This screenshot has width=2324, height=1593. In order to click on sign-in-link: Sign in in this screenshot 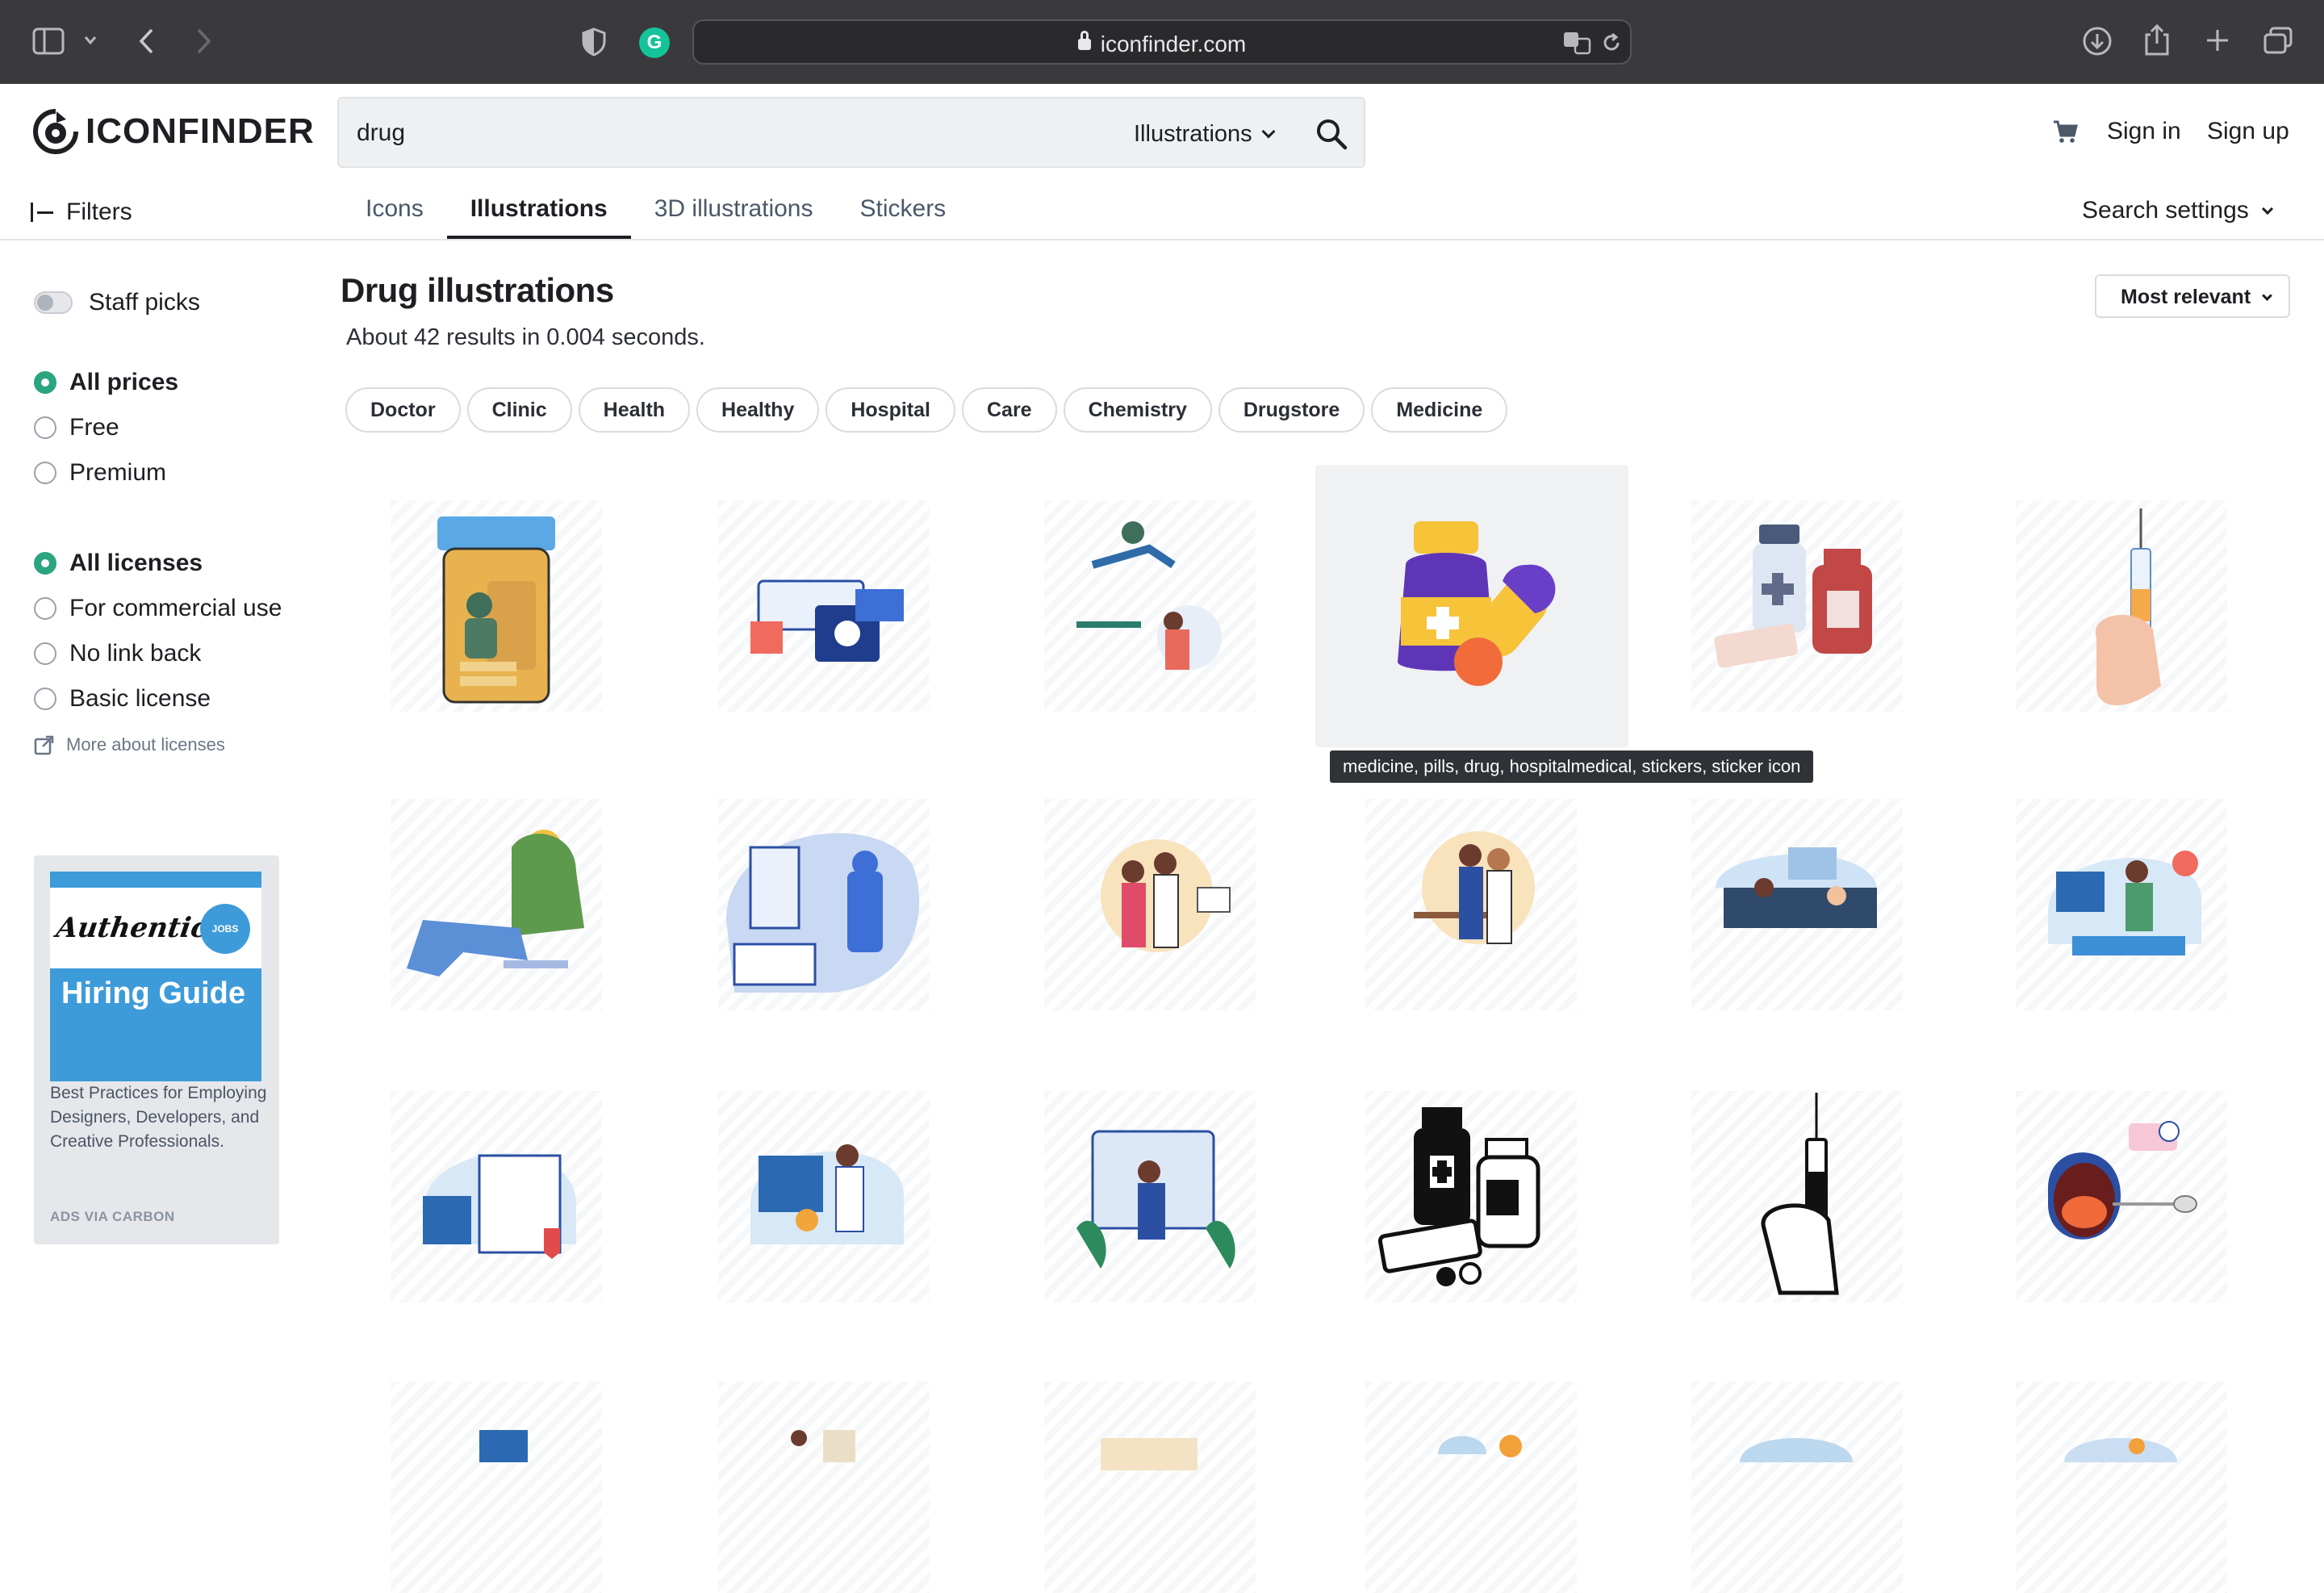, I will do `click(2144, 131)`.